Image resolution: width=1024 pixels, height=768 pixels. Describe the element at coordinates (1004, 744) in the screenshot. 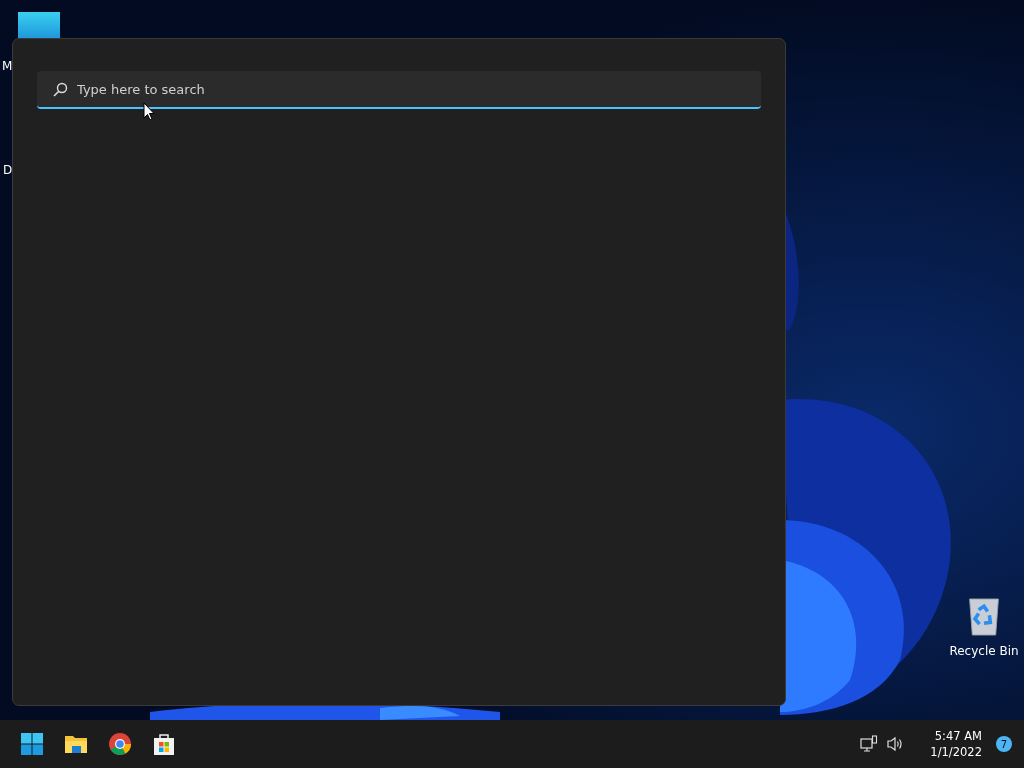

I see `notification-badge: 7` at that location.